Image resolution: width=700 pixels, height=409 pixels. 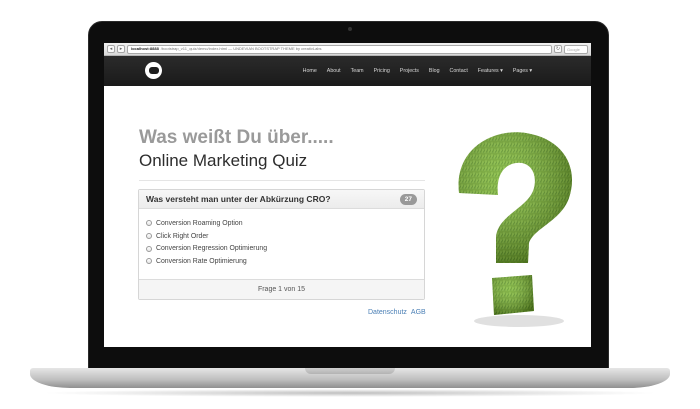 I want to click on footer-links: Datenschutz AGB, so click(x=397, y=312).